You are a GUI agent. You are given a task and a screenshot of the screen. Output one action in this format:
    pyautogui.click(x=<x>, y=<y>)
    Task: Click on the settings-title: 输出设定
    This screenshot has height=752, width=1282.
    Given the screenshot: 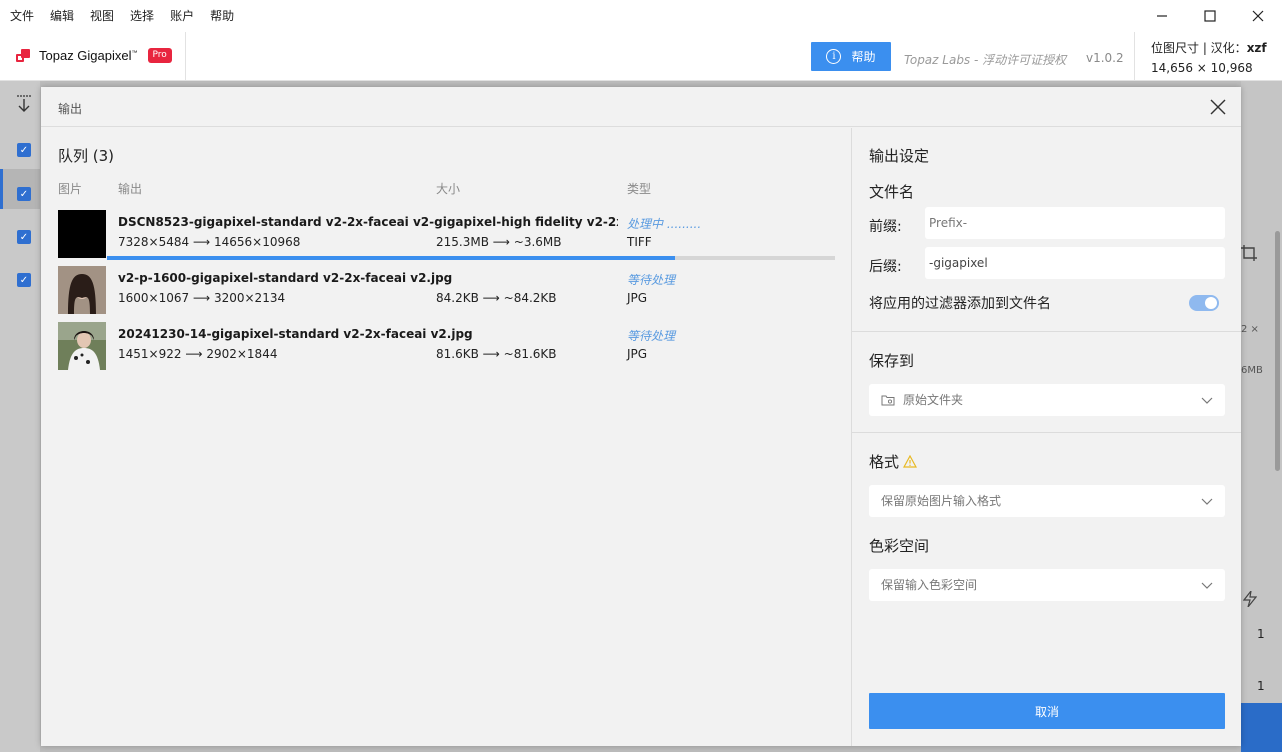 What is the action you would take?
    pyautogui.click(x=899, y=156)
    